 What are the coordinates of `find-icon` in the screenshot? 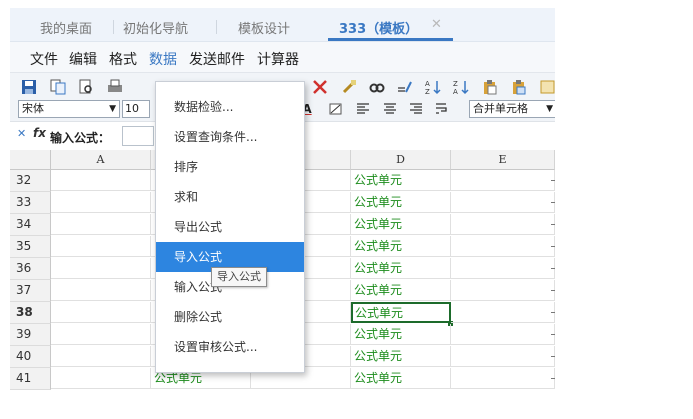 It's located at (377, 87).